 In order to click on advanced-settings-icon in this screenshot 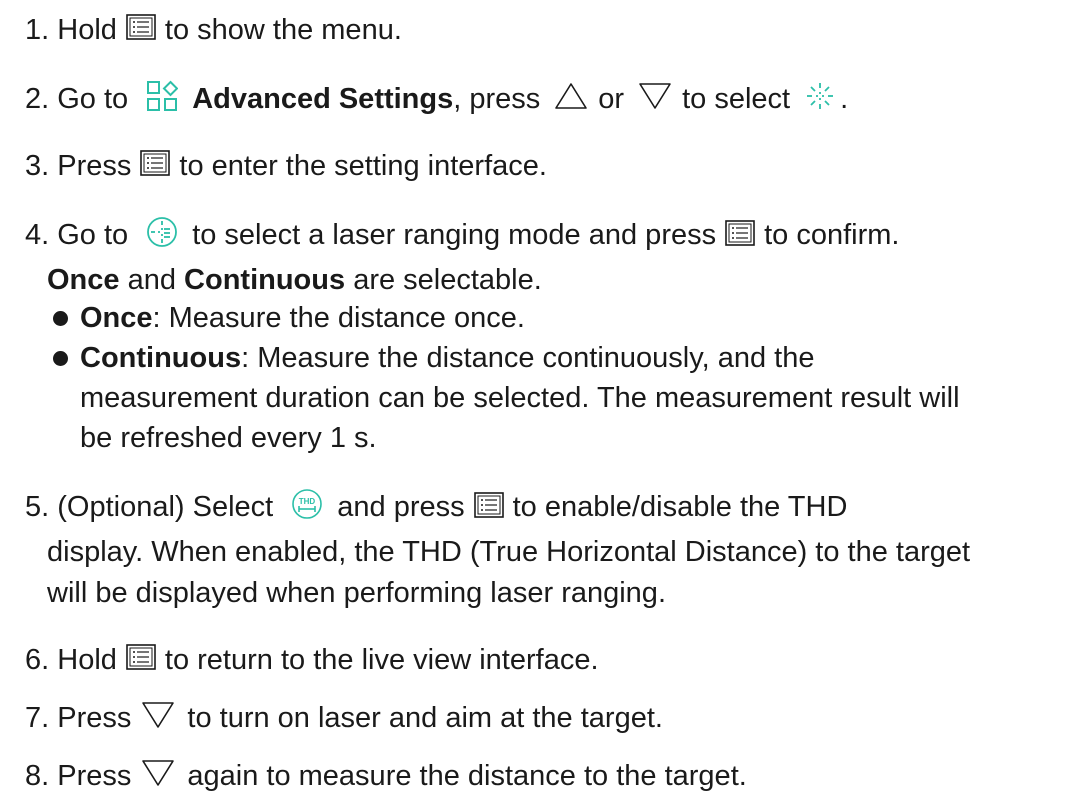, I will do `click(162, 100)`.